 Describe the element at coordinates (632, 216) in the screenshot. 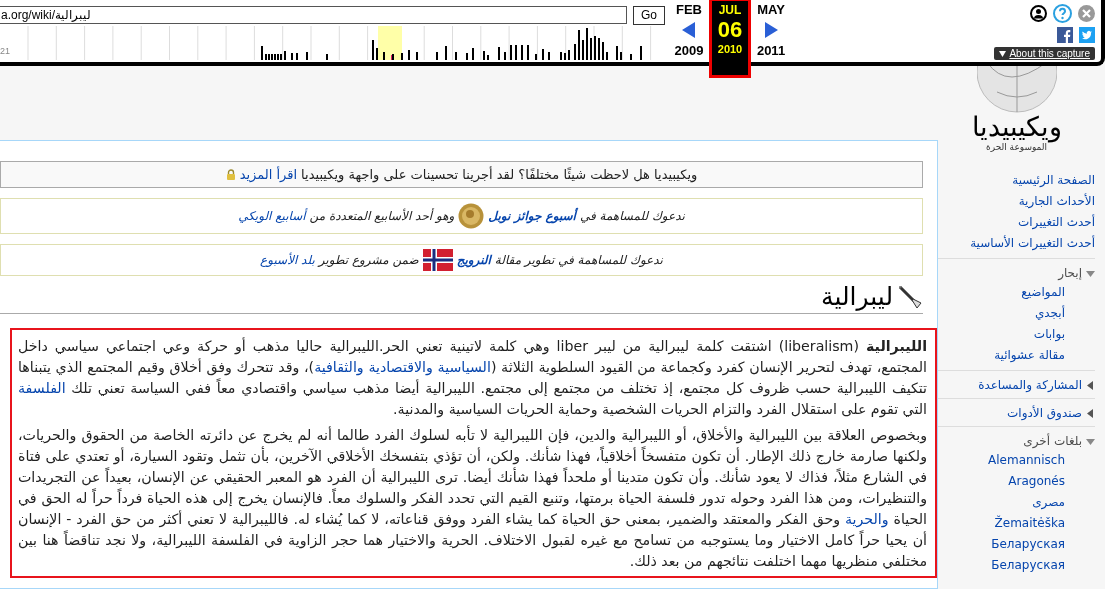

I see `notice-text: ندعوك للمساهمة في` at that location.